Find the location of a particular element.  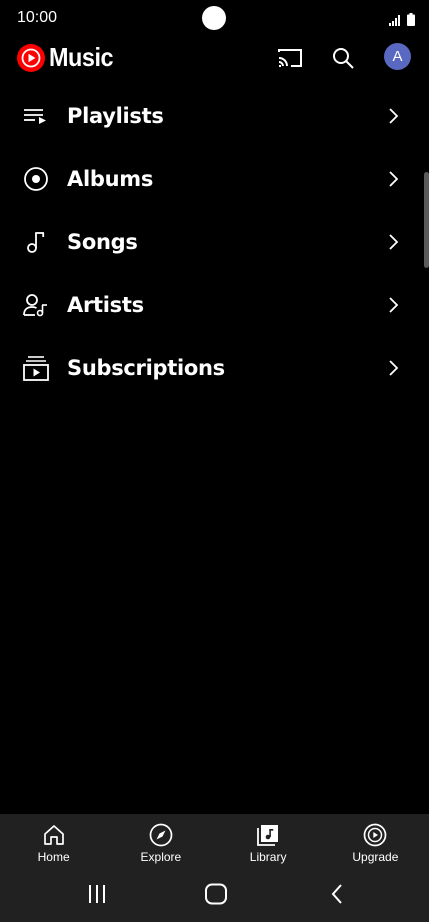

nav-upgrade: Upgrade is located at coordinates (375, 840).